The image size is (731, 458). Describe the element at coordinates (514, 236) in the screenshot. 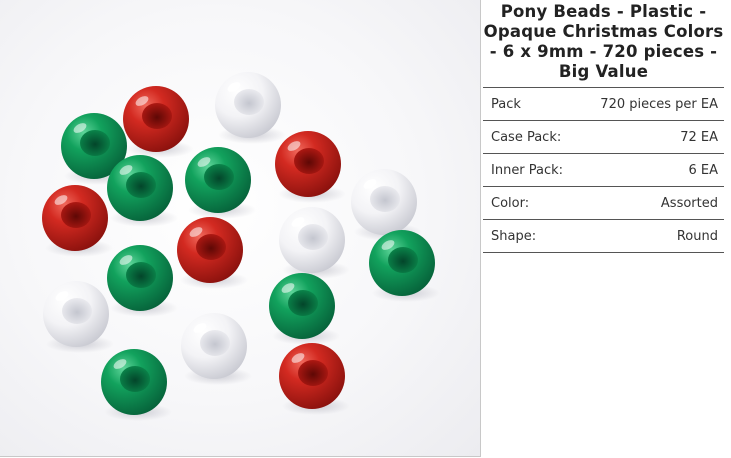

I see `spec-label: Shape:` at that location.